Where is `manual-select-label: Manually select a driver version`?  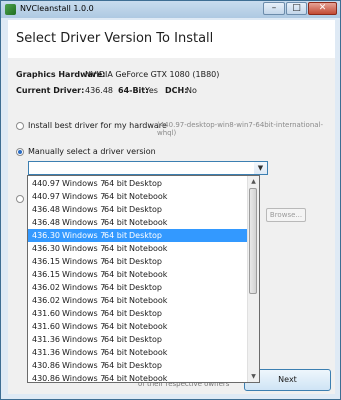
manual-select-label: Manually select a driver version is located at coordinates (92, 151).